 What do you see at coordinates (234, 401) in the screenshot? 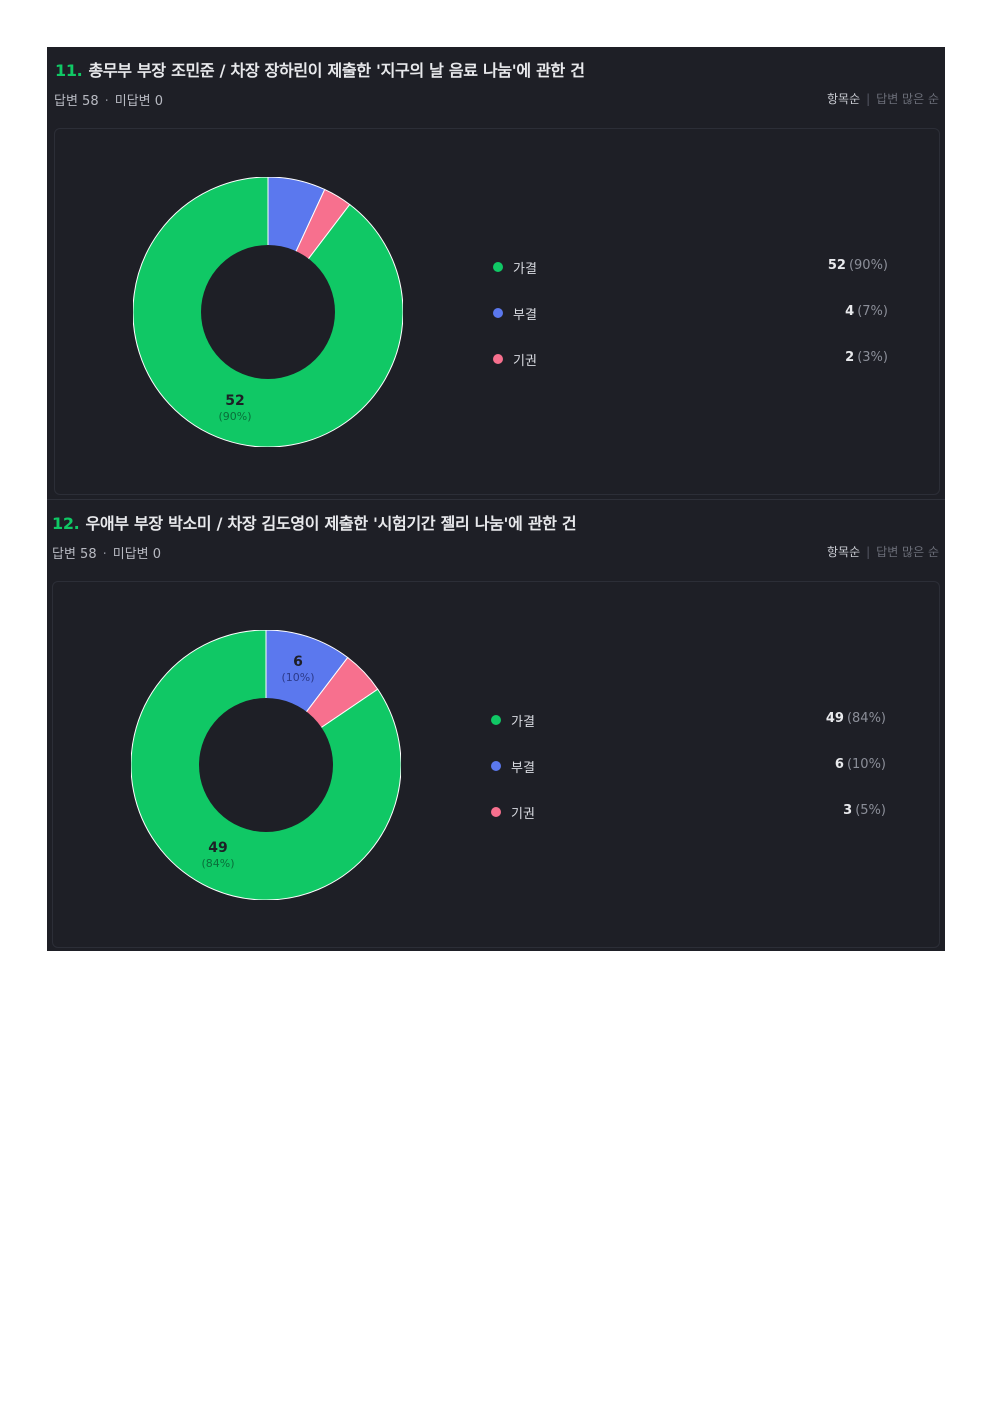
I see `slice-label-count: 52` at bounding box center [234, 401].